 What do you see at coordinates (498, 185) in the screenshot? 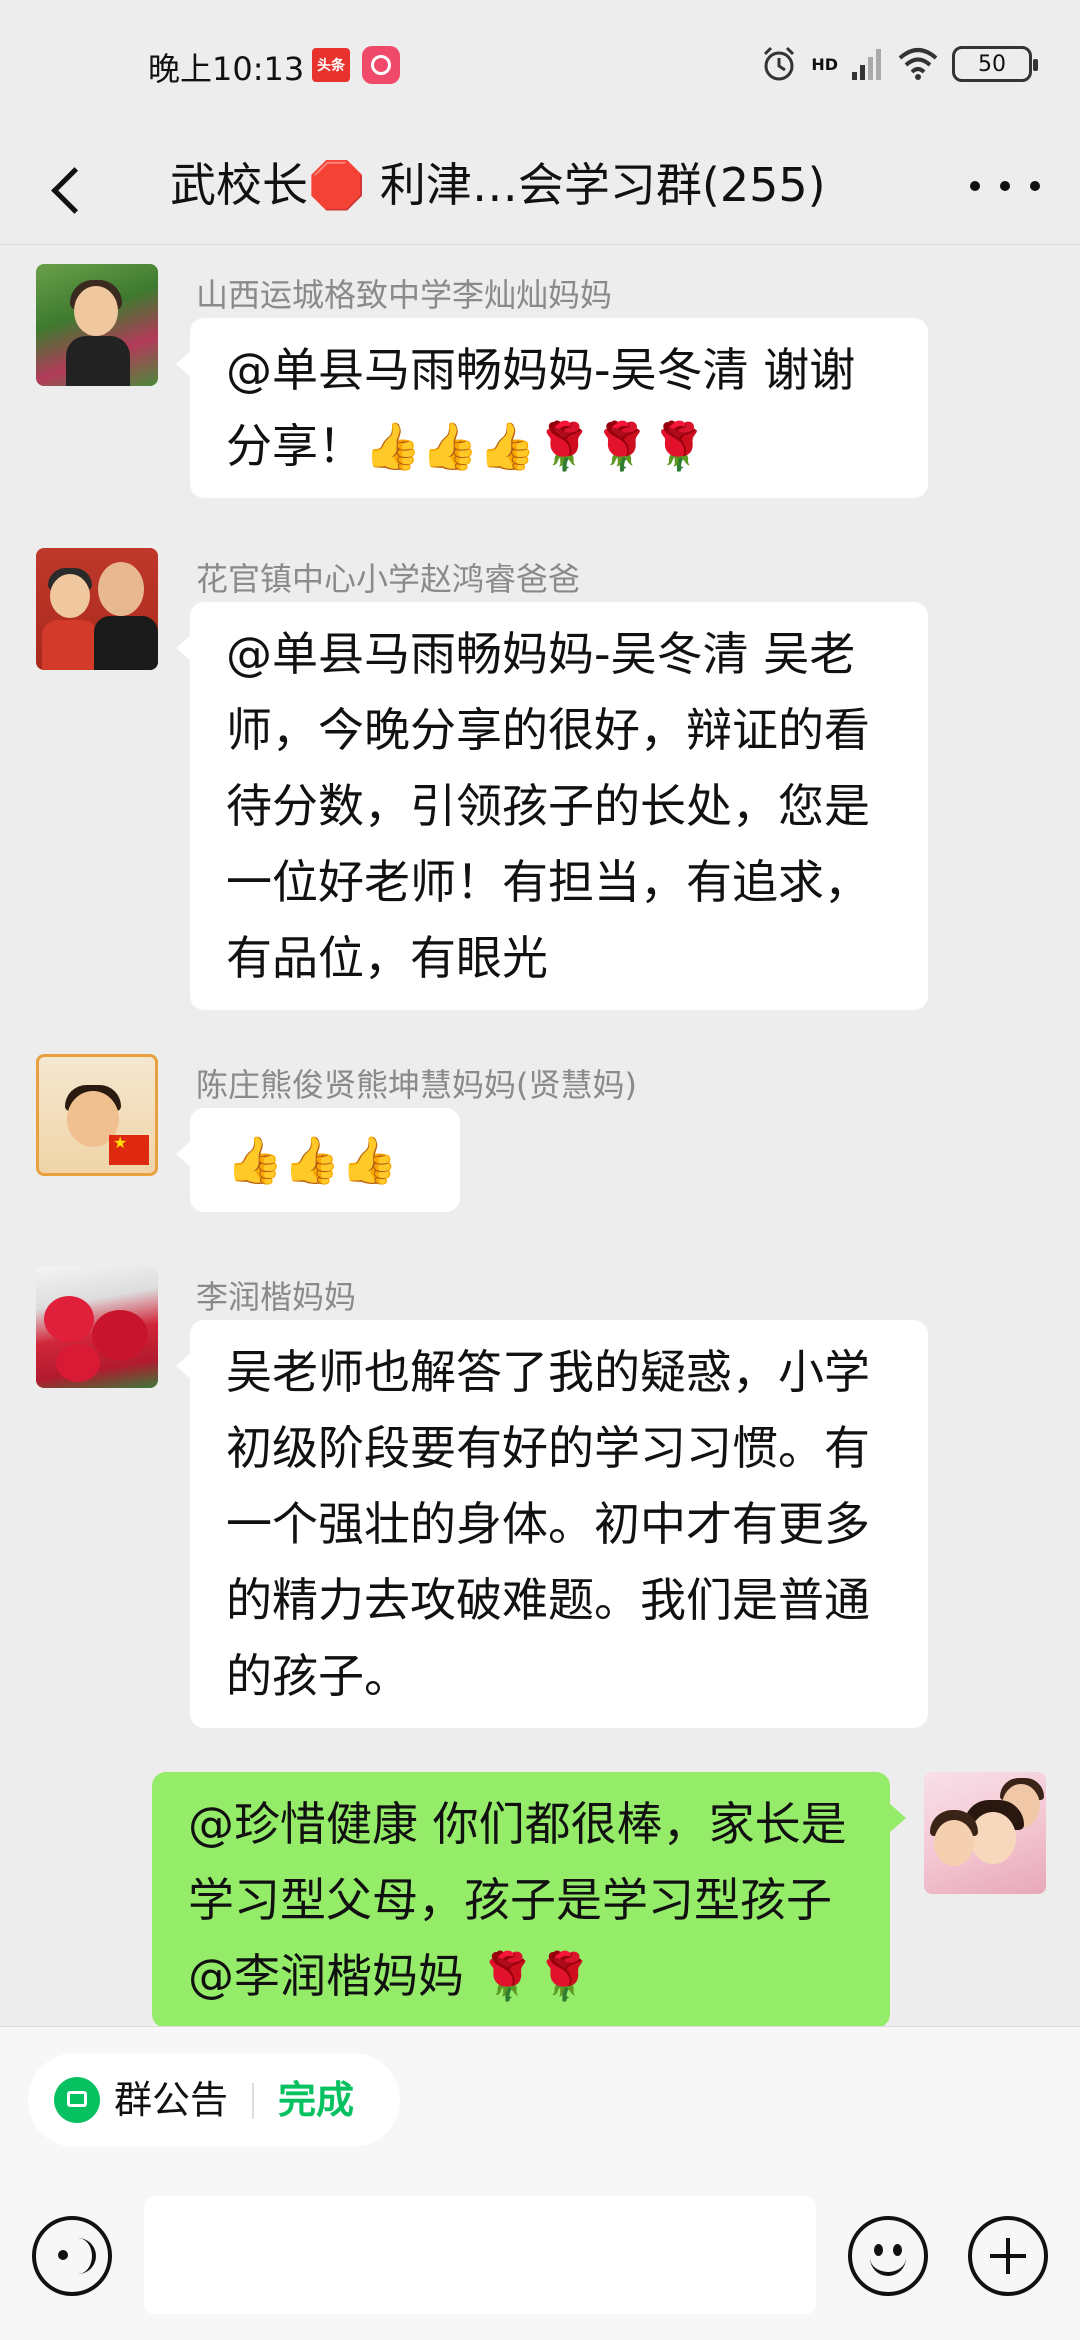
I see `chat-title: 武校长🛑 利津…会学习群(255)` at bounding box center [498, 185].